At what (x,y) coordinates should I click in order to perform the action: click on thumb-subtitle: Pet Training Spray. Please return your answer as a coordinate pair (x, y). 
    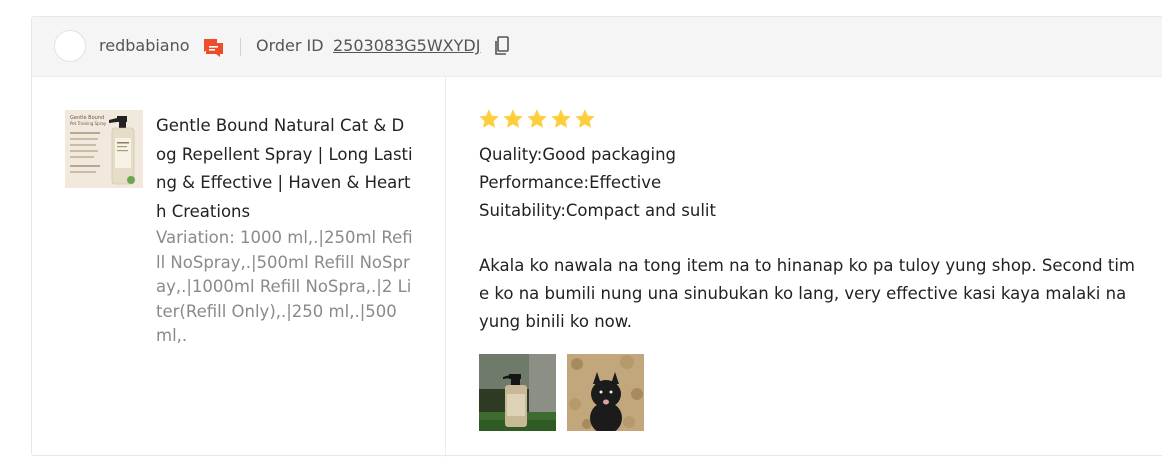
    Looking at the image, I should click on (88, 123).